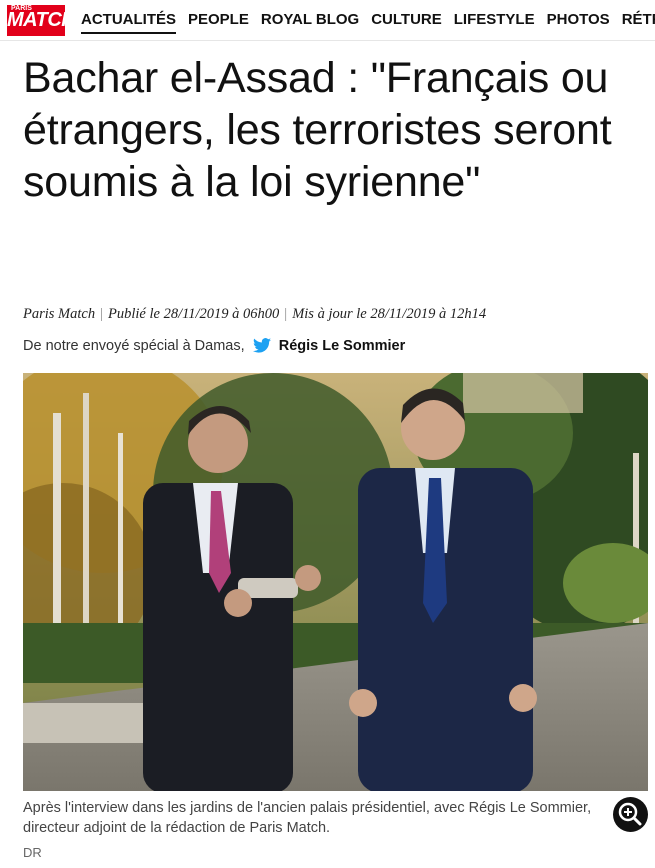 This screenshot has height=868, width=655. I want to click on photo-credit: DR, so click(32, 852).